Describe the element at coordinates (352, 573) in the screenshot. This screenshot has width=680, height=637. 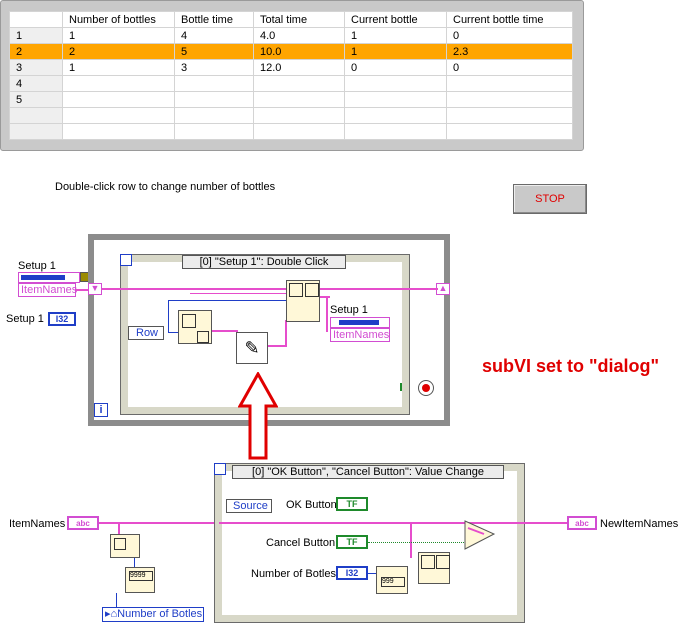
I see `number-of-botles-terminal: I32` at that location.